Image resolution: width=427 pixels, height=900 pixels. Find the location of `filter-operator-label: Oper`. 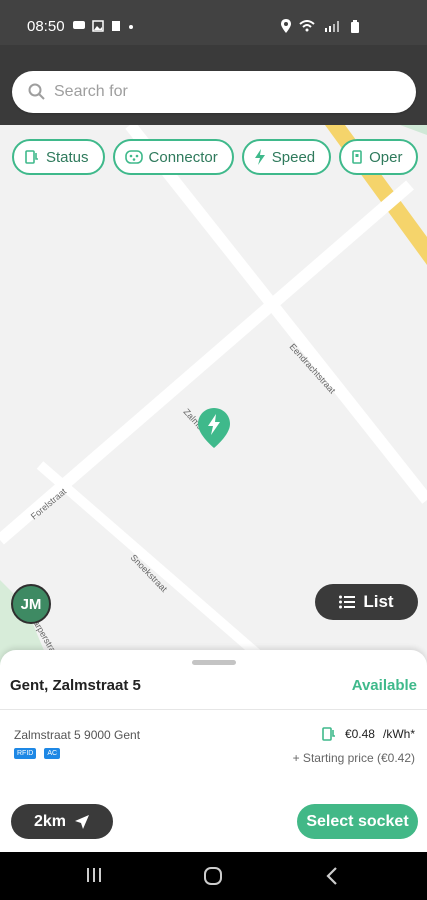

filter-operator-label: Oper is located at coordinates (386, 157).